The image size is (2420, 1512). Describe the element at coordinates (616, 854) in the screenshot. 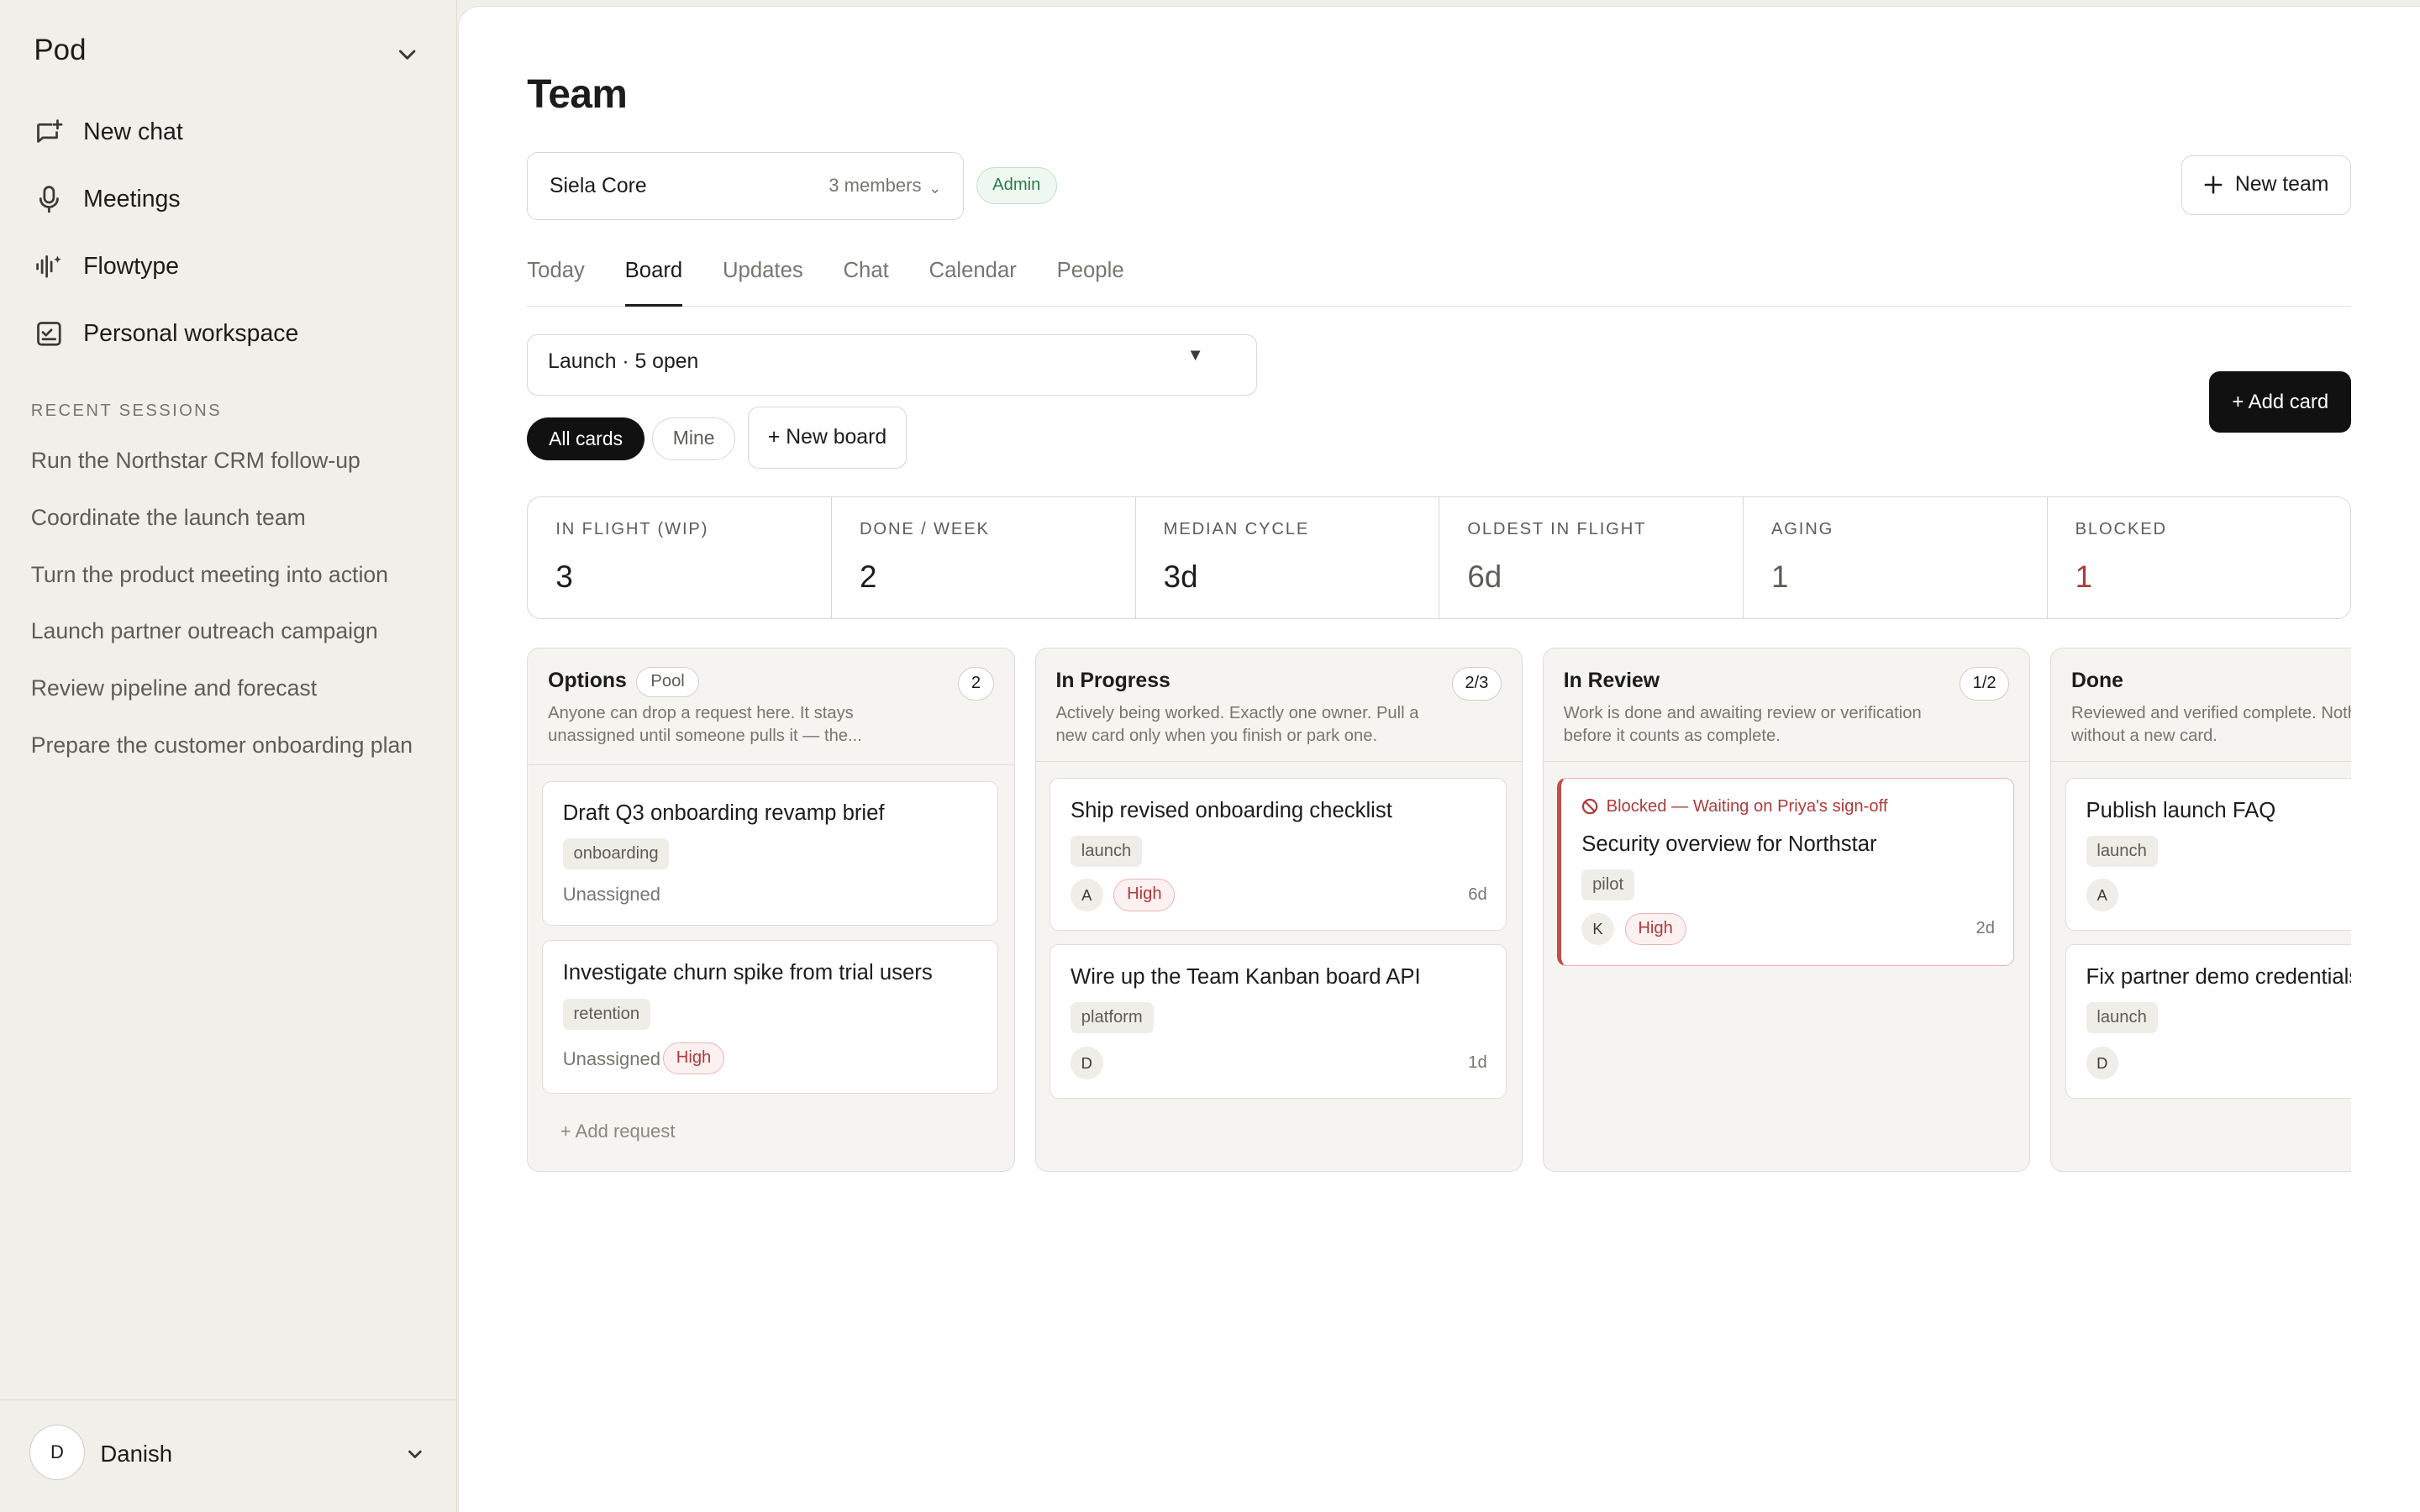

I see `card-tag: onboarding` at that location.